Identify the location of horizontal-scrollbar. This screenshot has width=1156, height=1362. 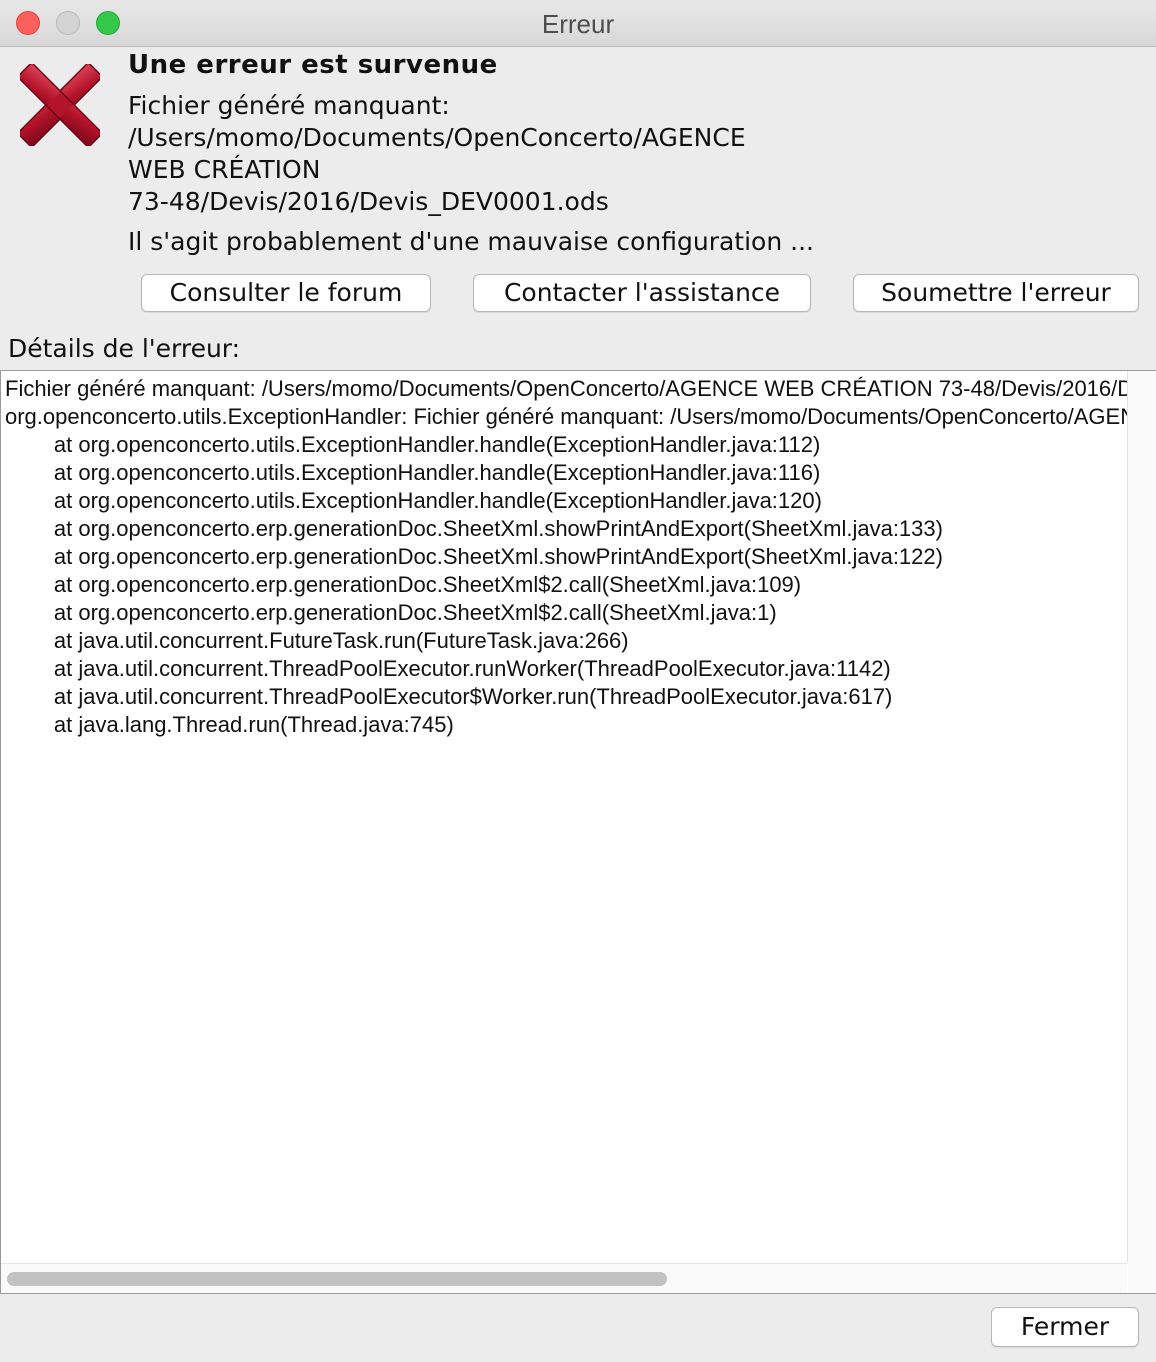
(564, 1278).